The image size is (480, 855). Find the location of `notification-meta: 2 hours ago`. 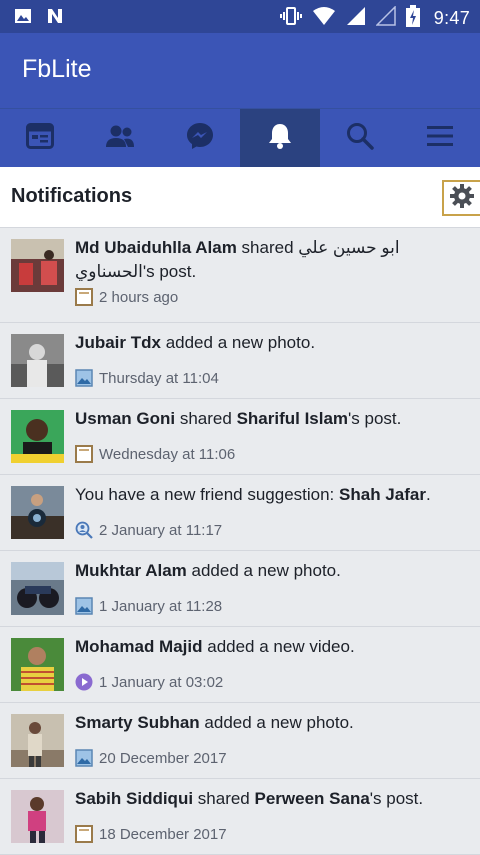

notification-meta: 2 hours ago is located at coordinates (126, 297).